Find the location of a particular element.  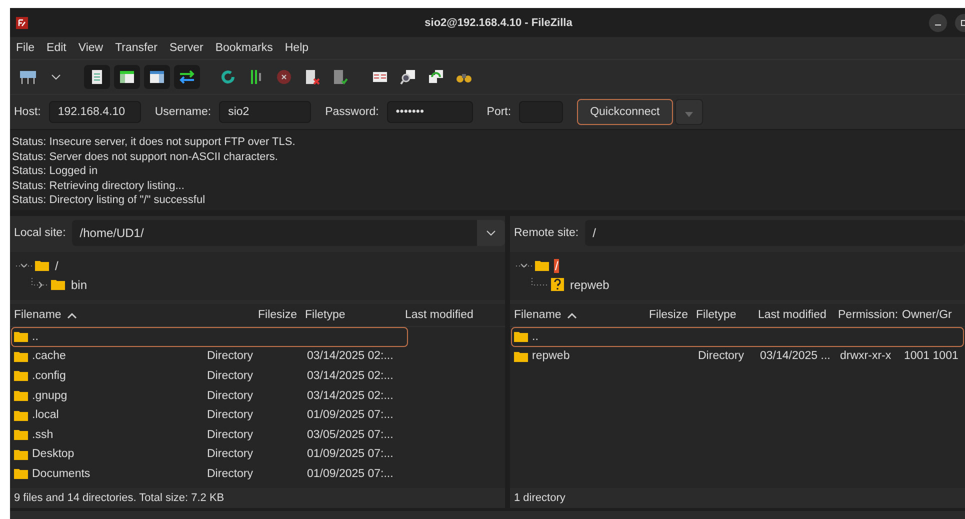

site-label: Local site: is located at coordinates (40, 233).